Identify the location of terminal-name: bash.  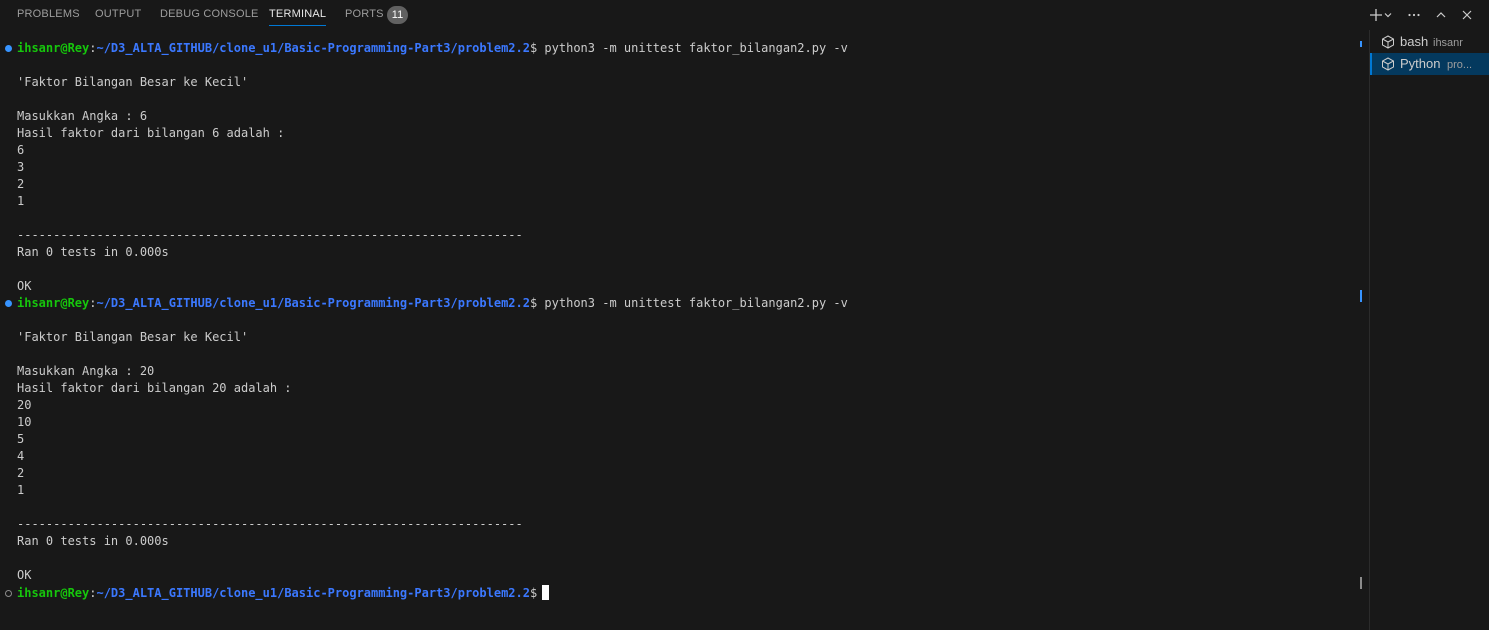
(1414, 41).